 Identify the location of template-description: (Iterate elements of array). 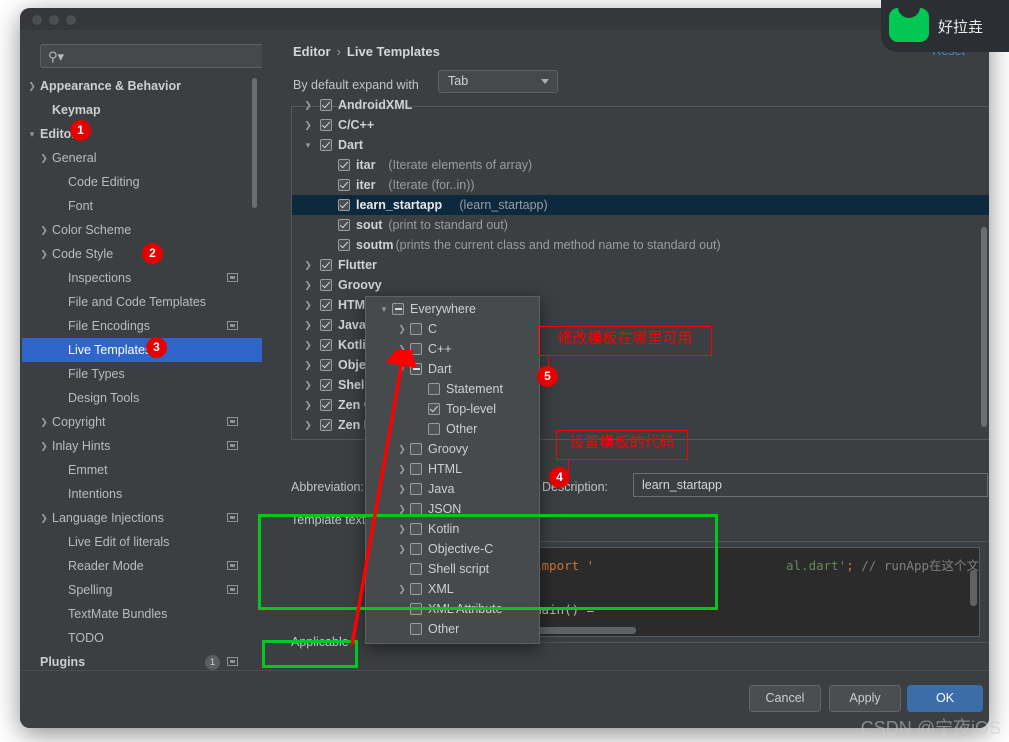
(460, 165).